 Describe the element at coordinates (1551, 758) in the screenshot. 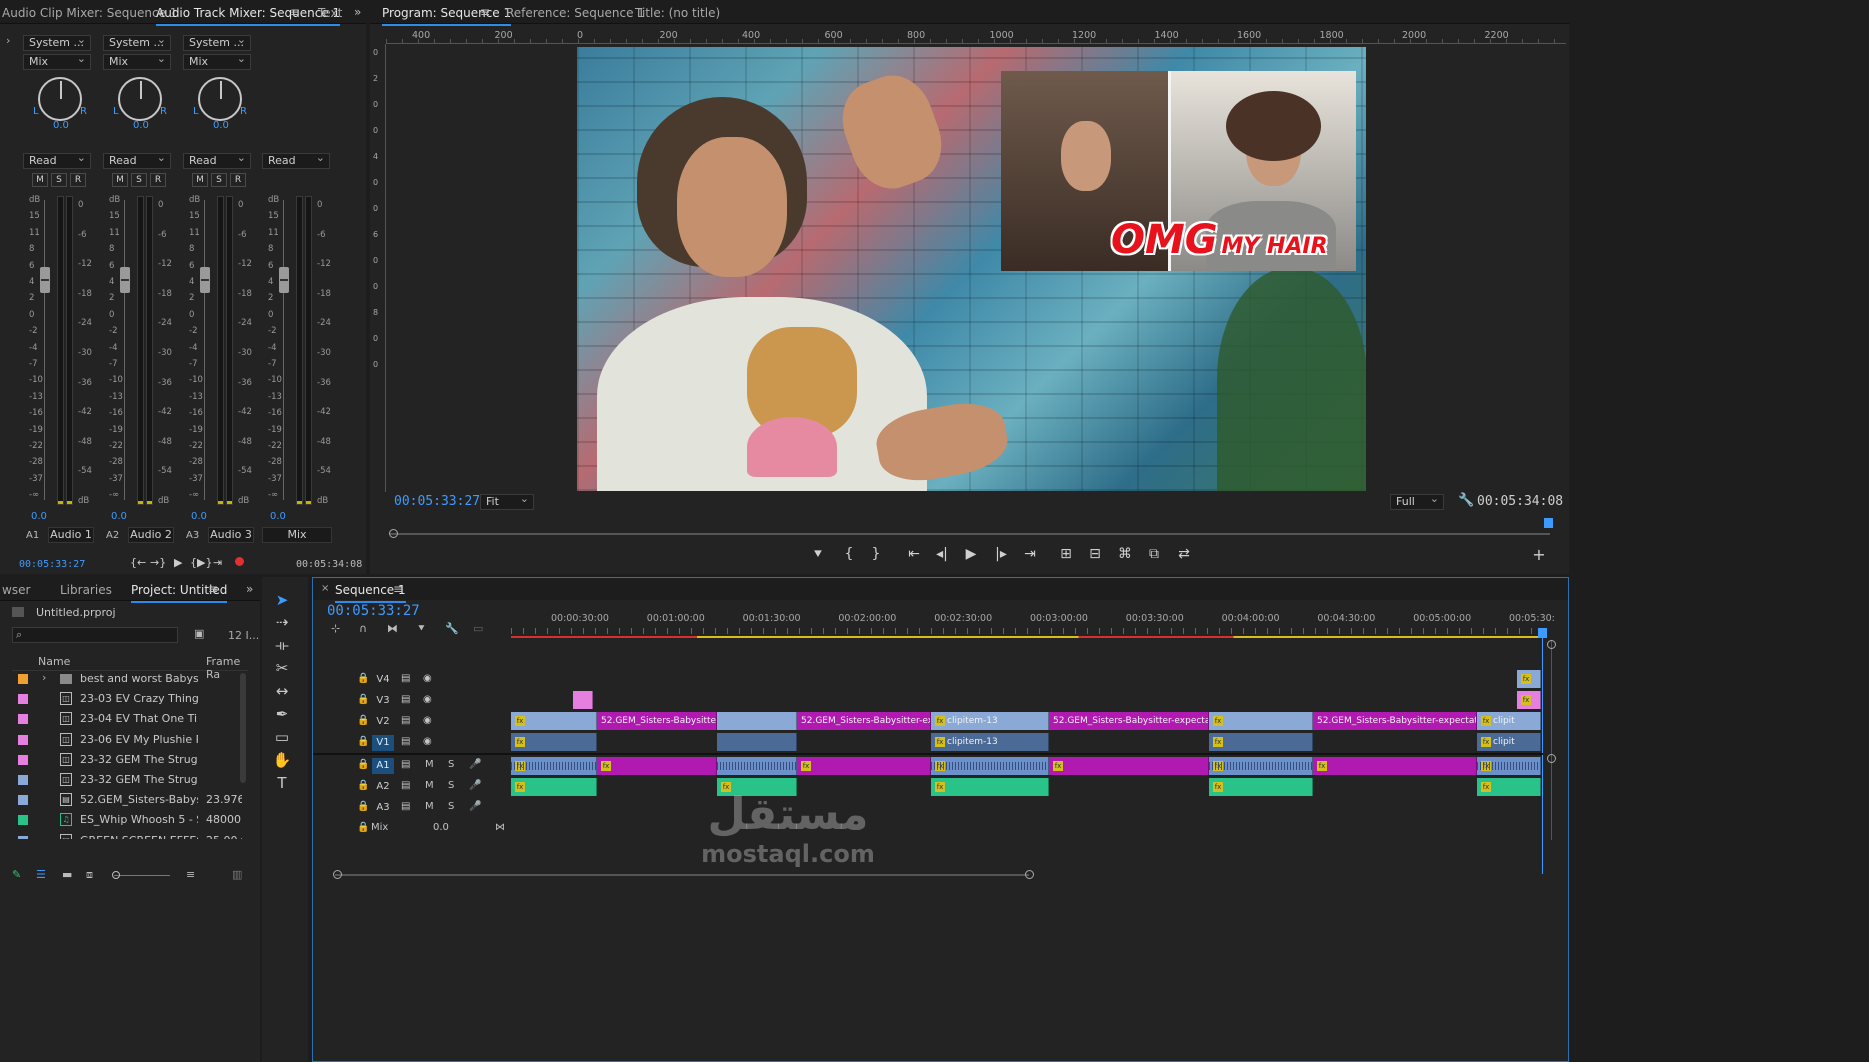

I see `vscroll-bottom-handle` at that location.